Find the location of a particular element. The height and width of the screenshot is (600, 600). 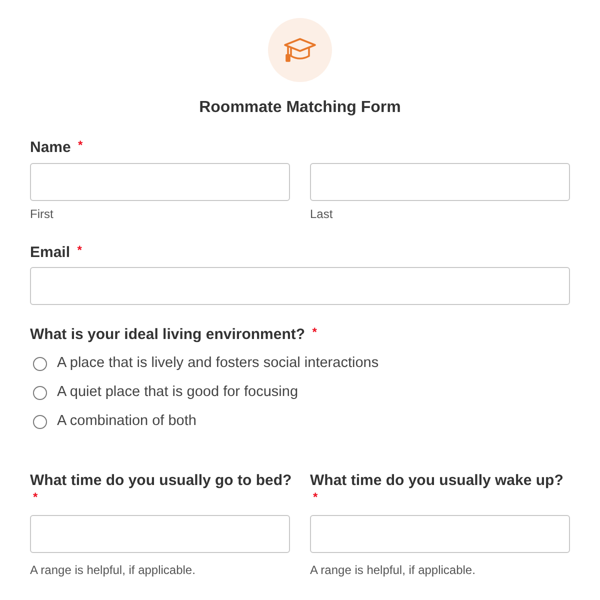

field-sublabel: First is located at coordinates (42, 214).